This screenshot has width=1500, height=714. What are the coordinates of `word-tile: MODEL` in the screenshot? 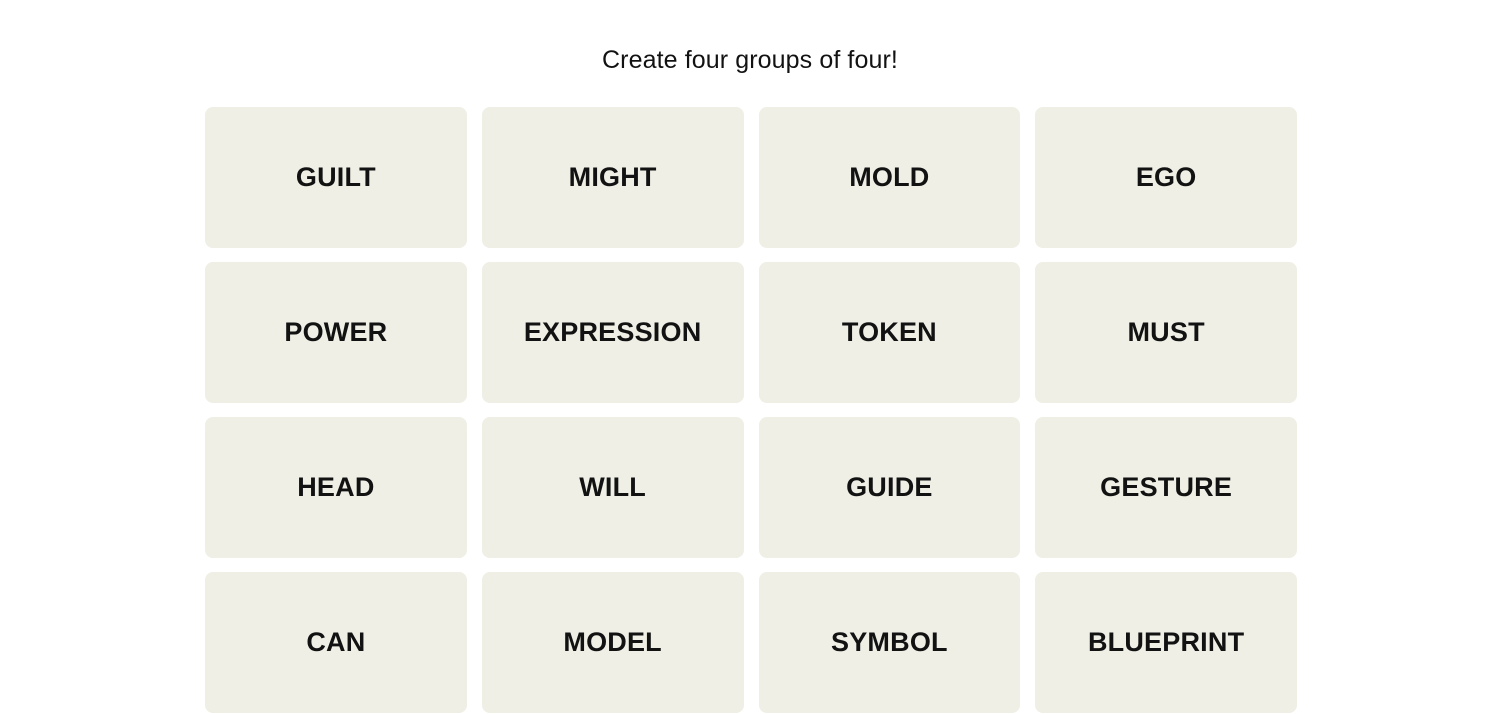 It's located at (612, 642).